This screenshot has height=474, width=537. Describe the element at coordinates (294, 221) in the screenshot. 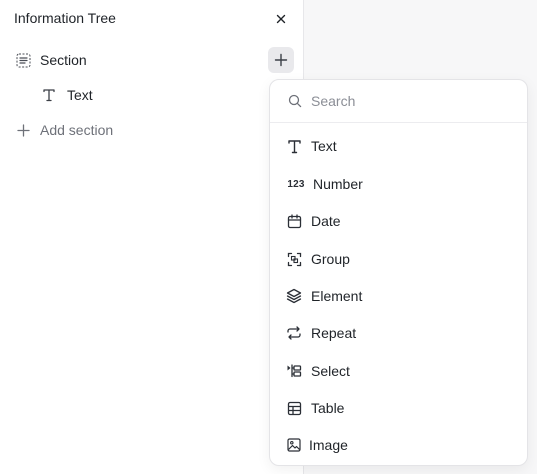

I see `calendar-icon` at that location.